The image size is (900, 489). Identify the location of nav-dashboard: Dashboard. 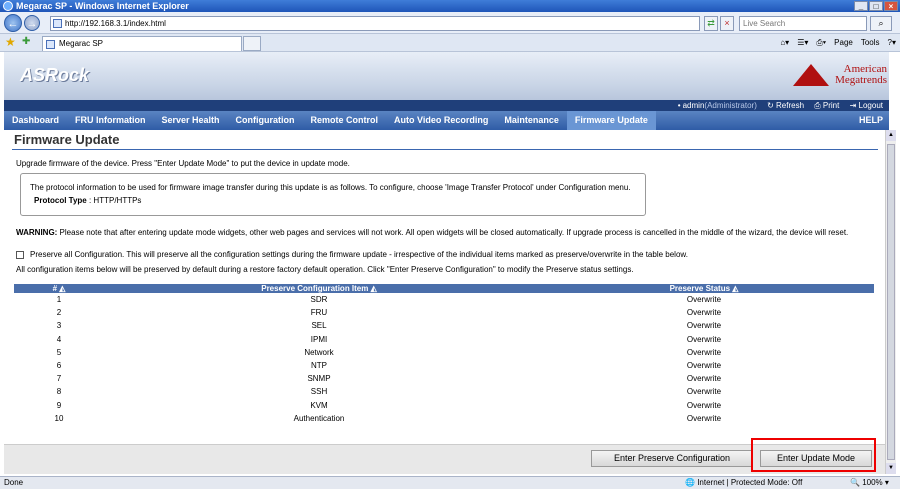
(35, 120).